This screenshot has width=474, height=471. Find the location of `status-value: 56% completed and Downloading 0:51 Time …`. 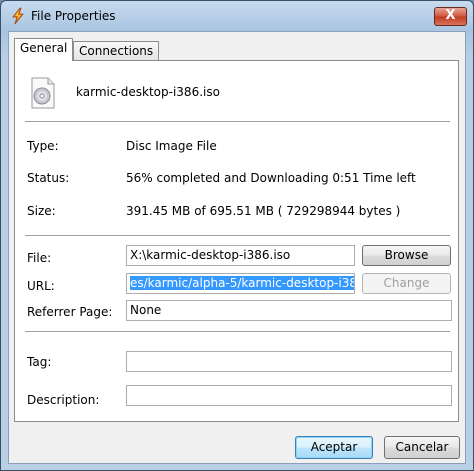

status-value: 56% completed and Downloading 0:51 Time … is located at coordinates (271, 178).